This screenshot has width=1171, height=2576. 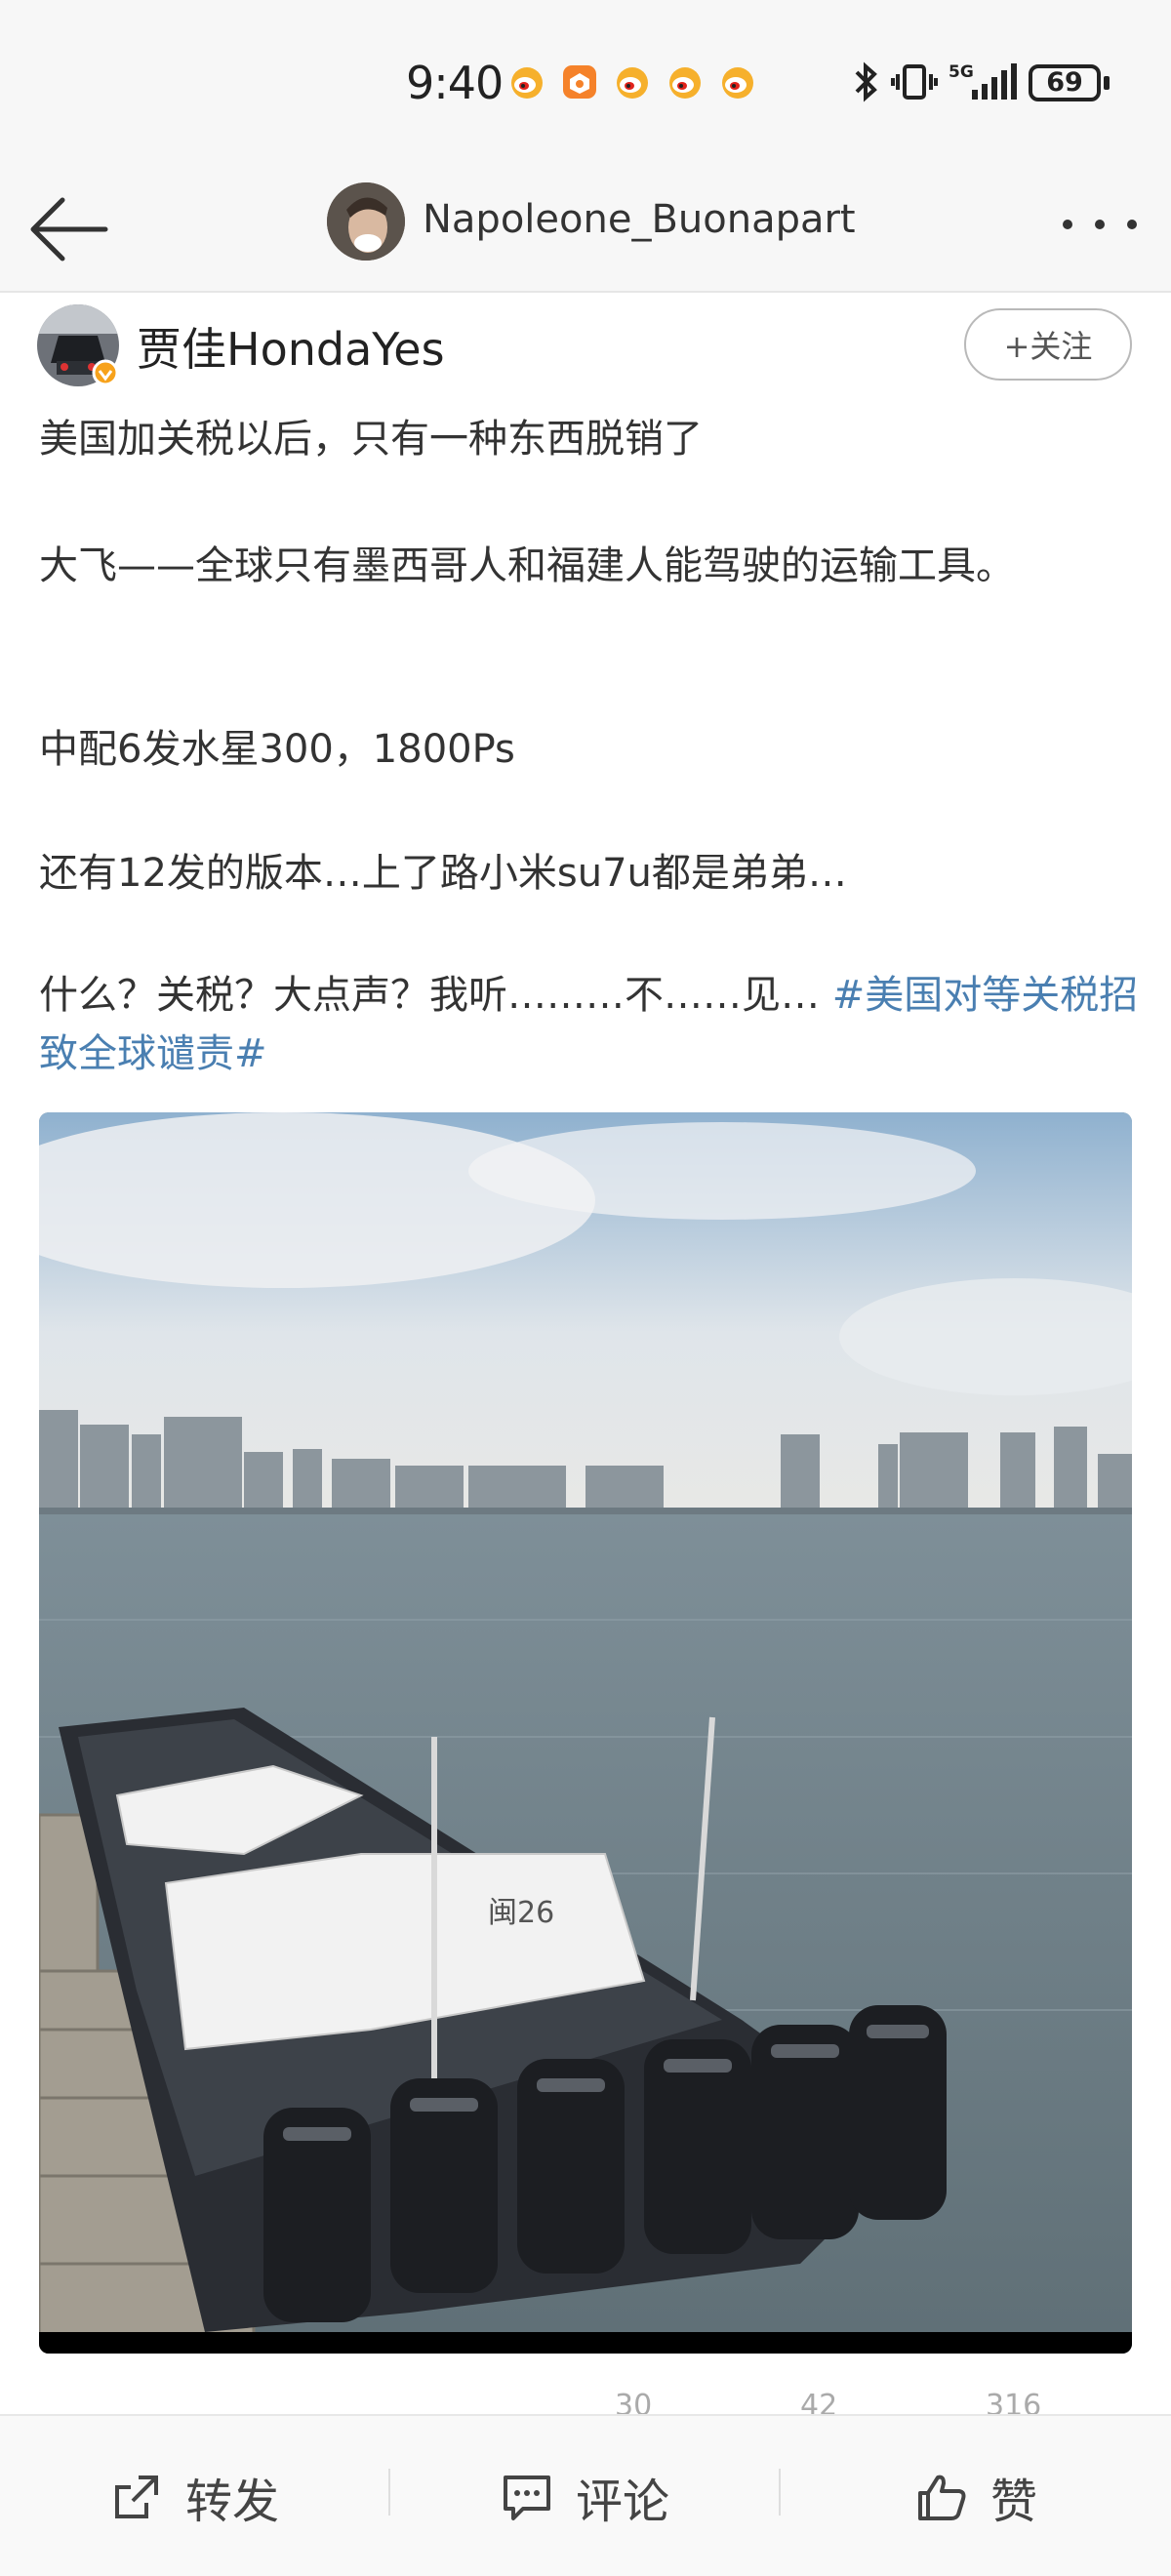 I want to click on post-line-1: 美国加关税以后，只有一种东西脱销了, so click(x=371, y=439).